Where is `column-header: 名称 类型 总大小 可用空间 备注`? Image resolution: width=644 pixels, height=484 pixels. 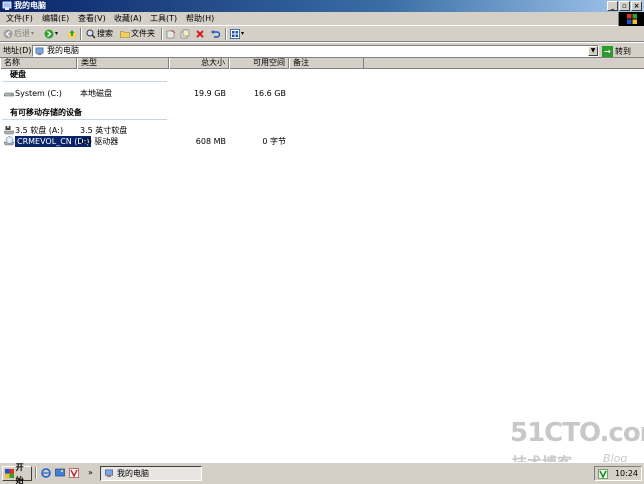 column-header: 名称 类型 总大小 可用空间 备注 is located at coordinates (322, 63).